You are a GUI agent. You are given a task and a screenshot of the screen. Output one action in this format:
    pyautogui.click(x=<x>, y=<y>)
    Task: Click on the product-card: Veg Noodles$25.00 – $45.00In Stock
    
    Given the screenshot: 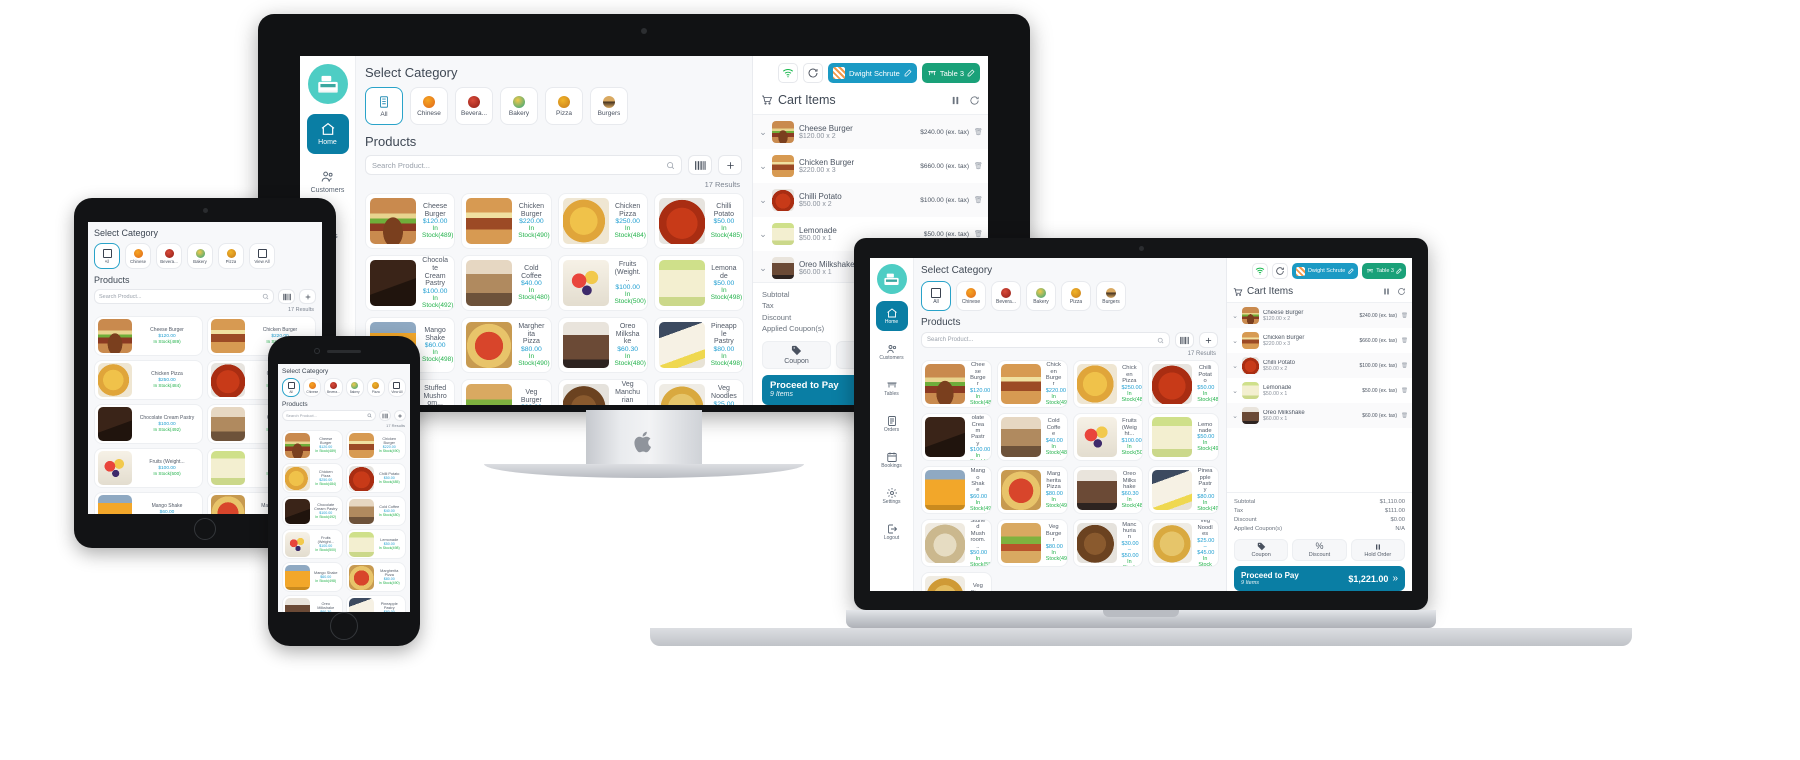 What is the action you would take?
    pyautogui.click(x=1183, y=543)
    